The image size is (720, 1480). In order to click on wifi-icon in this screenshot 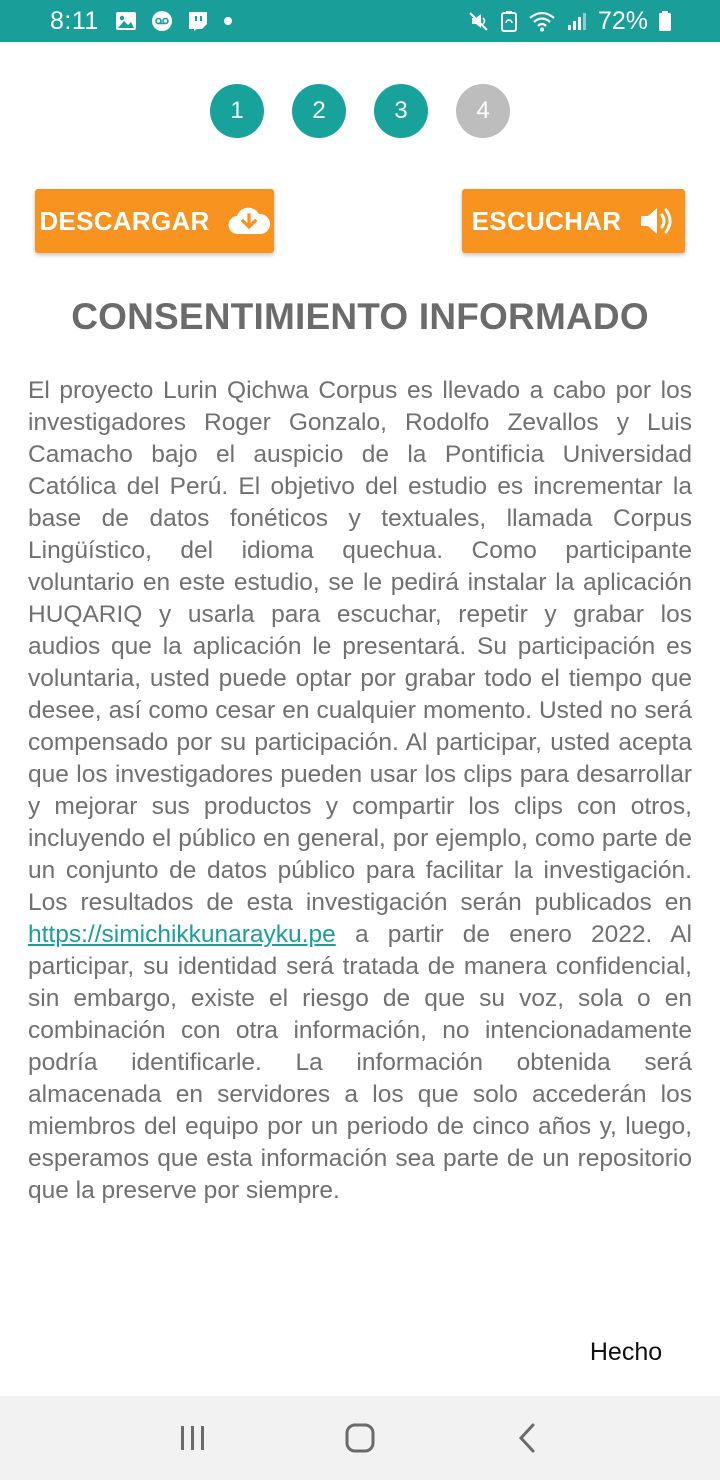, I will do `click(542, 21)`.